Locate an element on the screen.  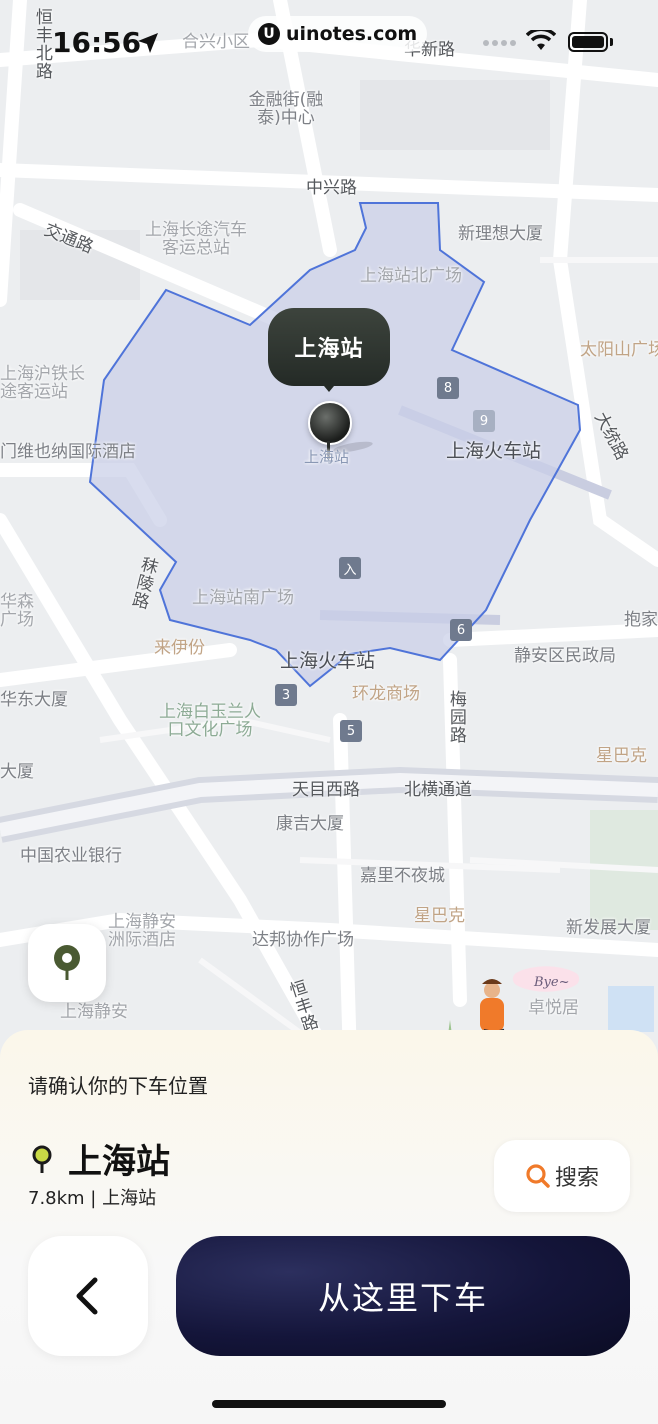
search-button-label: 搜索 is located at coordinates (576, 1178).